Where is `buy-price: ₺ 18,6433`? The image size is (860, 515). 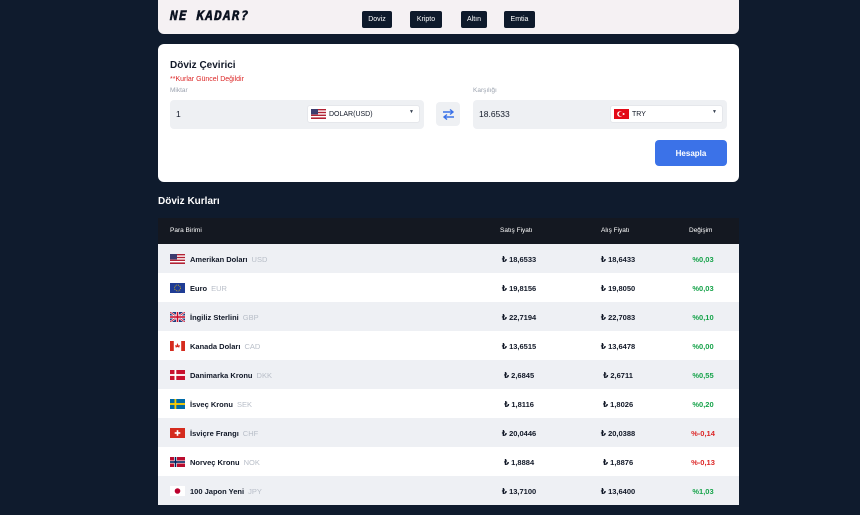 buy-price: ₺ 18,6433 is located at coordinates (618, 259).